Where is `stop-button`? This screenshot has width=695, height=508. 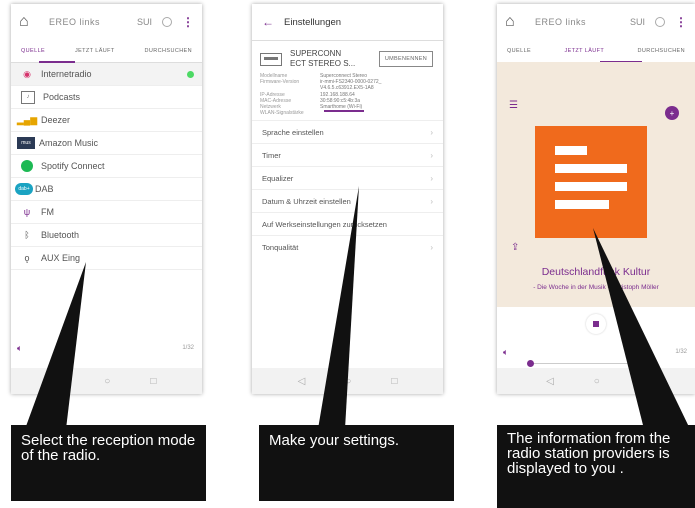
stop-button is located at coordinates (596, 324).